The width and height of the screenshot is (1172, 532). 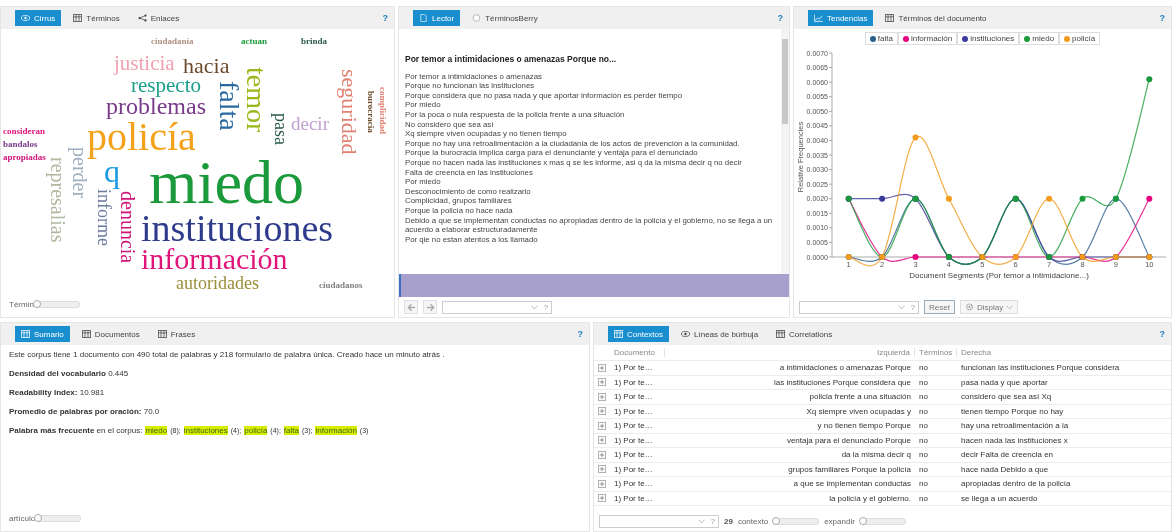 I want to click on slider-label: Términ, so click(x=21, y=304).